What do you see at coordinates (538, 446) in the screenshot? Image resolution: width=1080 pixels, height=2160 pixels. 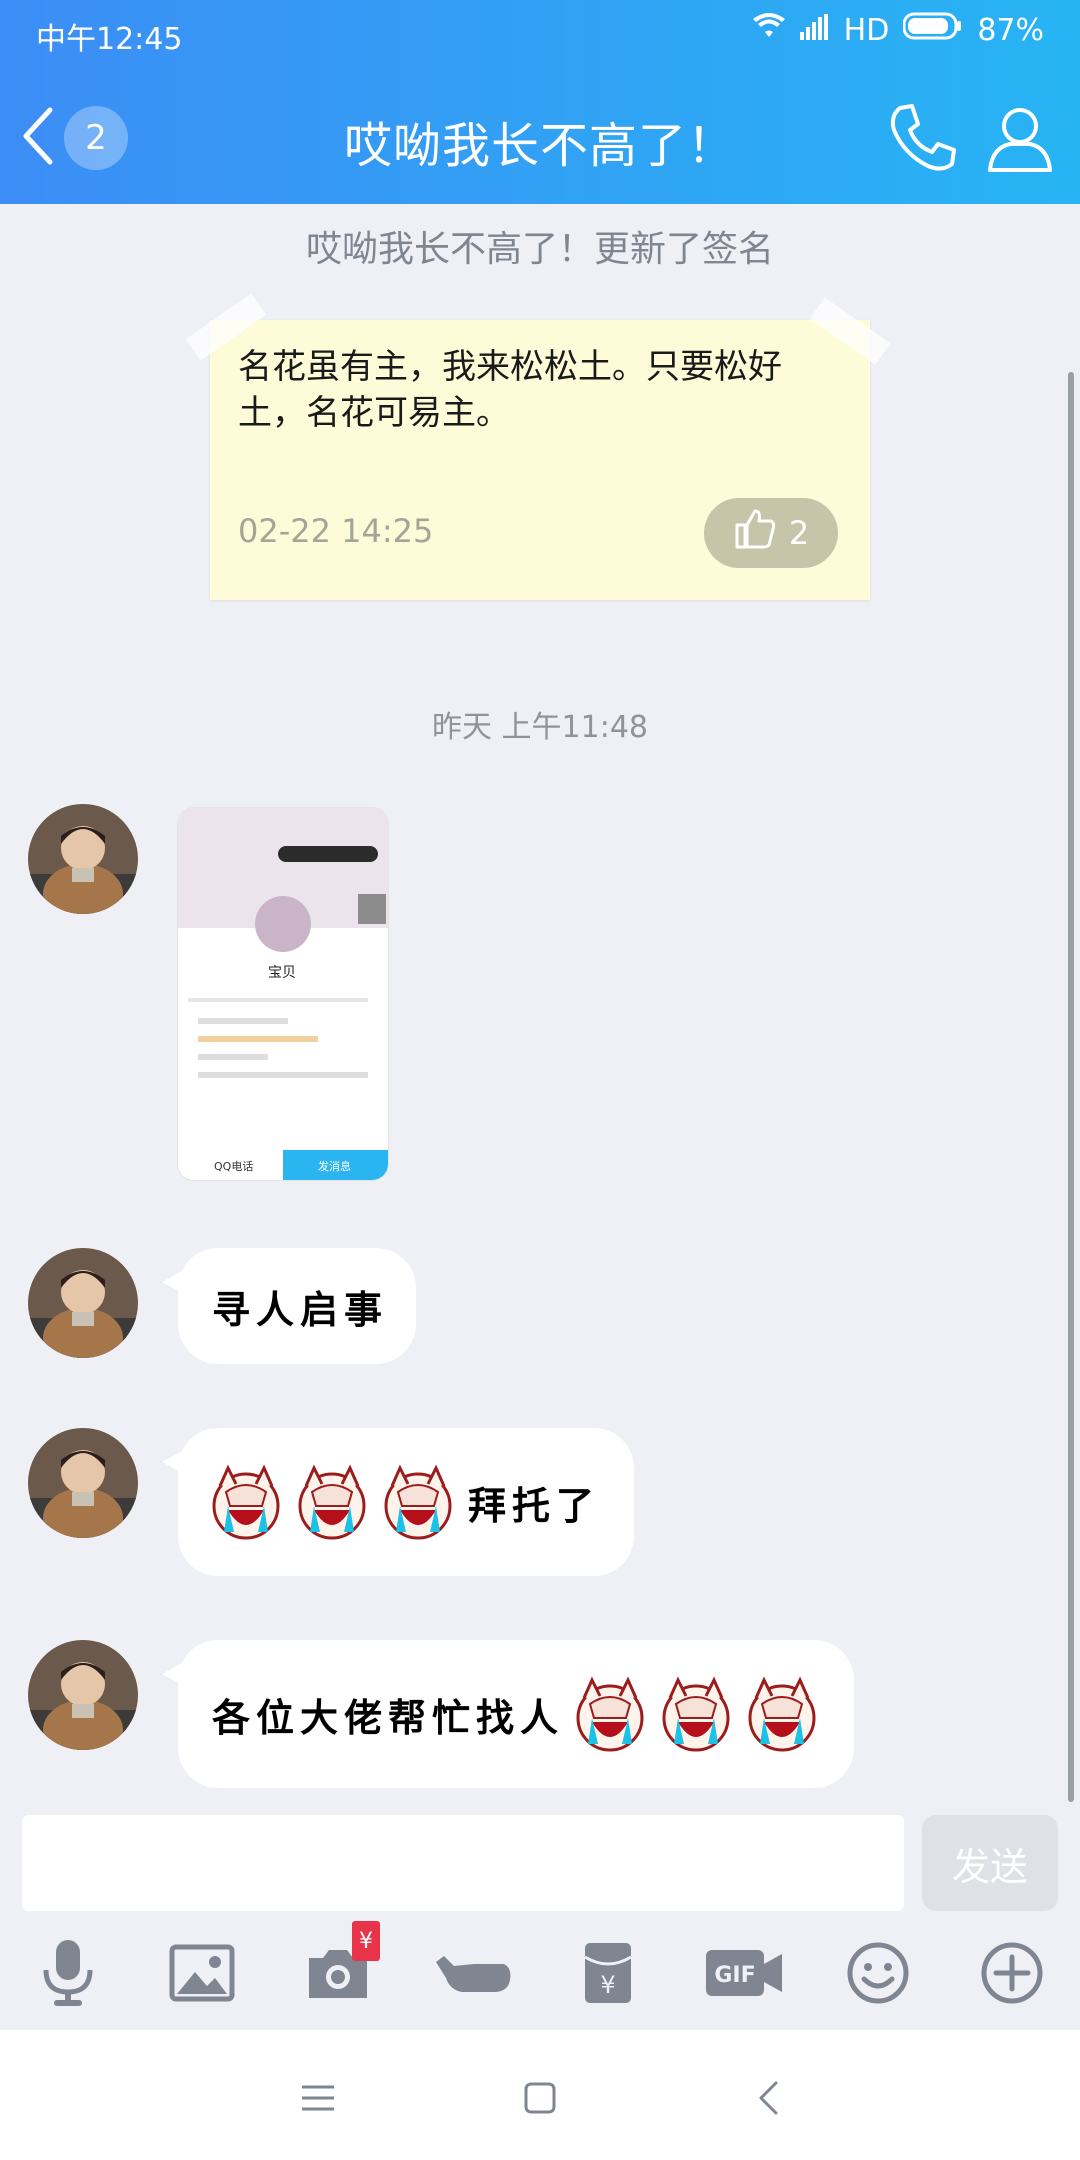 I see `signature-card: 名花虽有主，我来松松土。只要松好土，名花可易主。 02-22 14:25 2` at bounding box center [538, 446].